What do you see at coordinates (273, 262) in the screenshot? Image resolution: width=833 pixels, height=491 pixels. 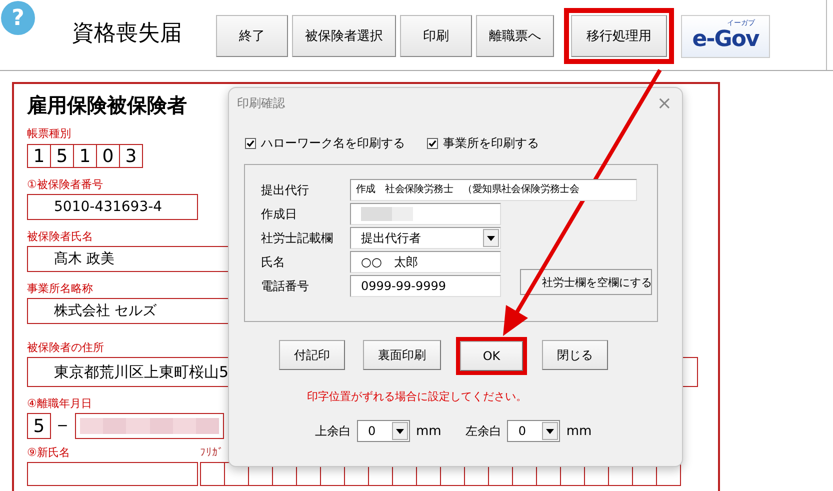 I see `field-label: 氏名` at bounding box center [273, 262].